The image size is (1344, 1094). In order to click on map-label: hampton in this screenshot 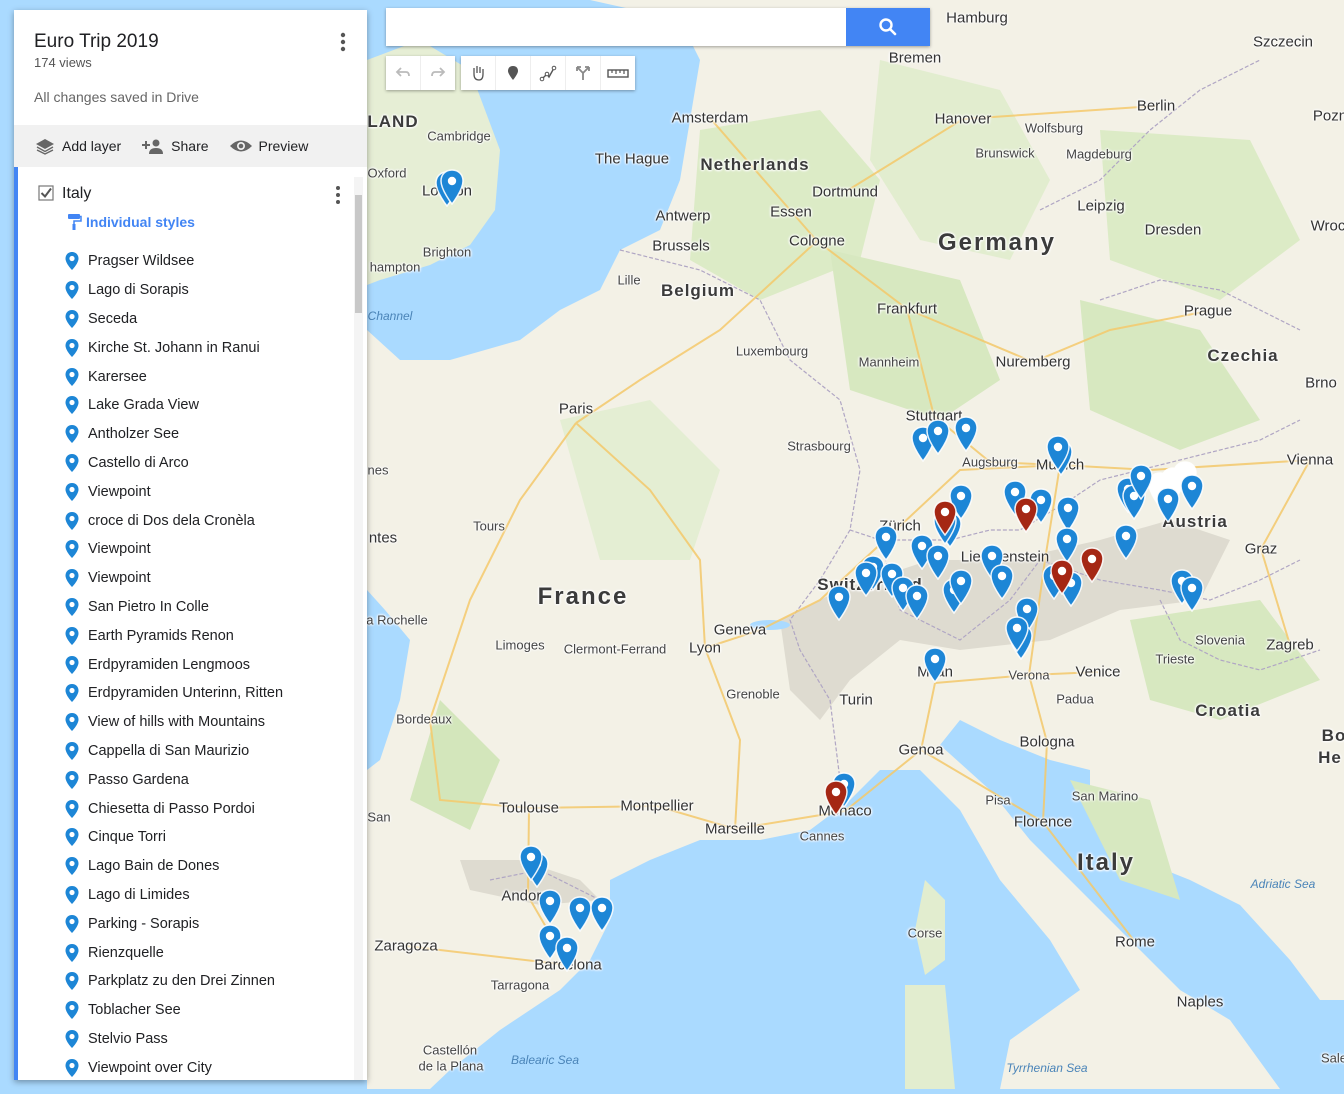, I will do `click(395, 267)`.